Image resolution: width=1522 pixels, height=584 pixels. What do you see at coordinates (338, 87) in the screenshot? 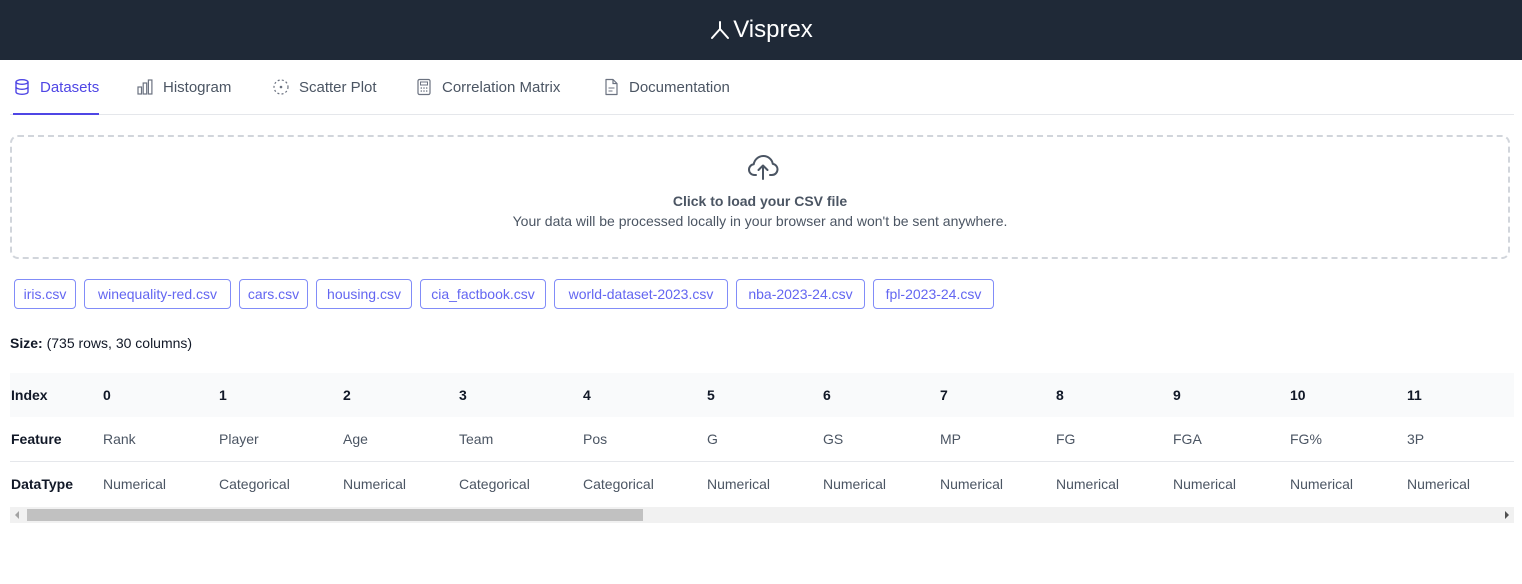
I see `tab-label: Scatter Plot` at bounding box center [338, 87].